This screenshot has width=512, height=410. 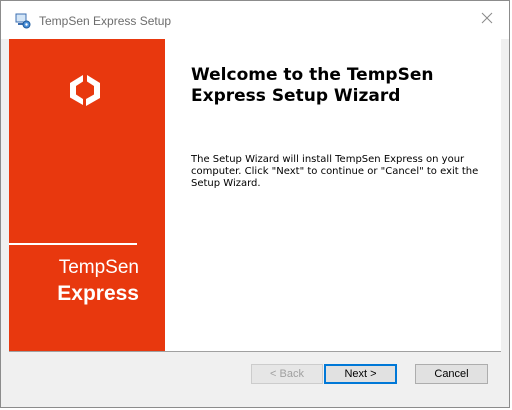 I want to click on title-bar: TempSen Express Setup, so click(x=255, y=20).